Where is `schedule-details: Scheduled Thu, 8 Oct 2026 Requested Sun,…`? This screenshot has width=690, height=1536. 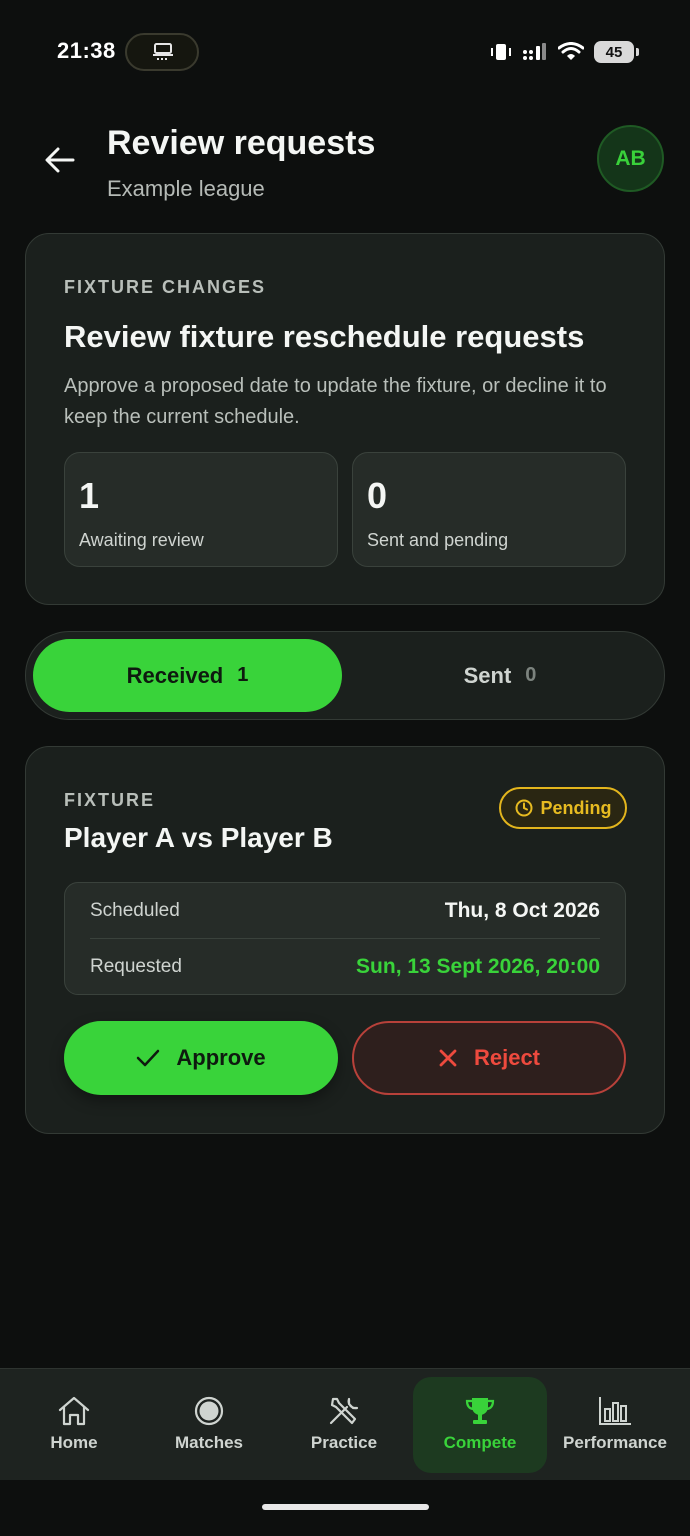 schedule-details: Scheduled Thu, 8 Oct 2026 Requested Sun,… is located at coordinates (345, 938).